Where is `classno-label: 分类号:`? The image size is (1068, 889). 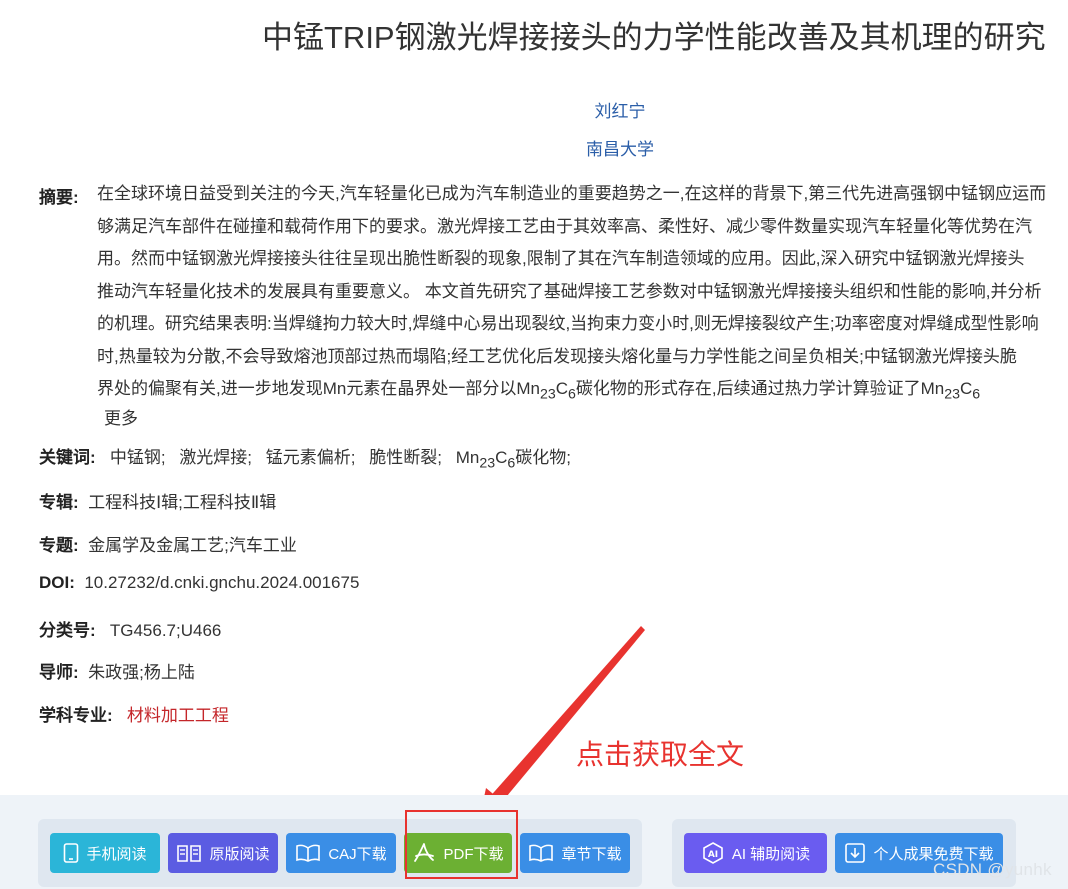
classno-label: 分类号: is located at coordinates (67, 630).